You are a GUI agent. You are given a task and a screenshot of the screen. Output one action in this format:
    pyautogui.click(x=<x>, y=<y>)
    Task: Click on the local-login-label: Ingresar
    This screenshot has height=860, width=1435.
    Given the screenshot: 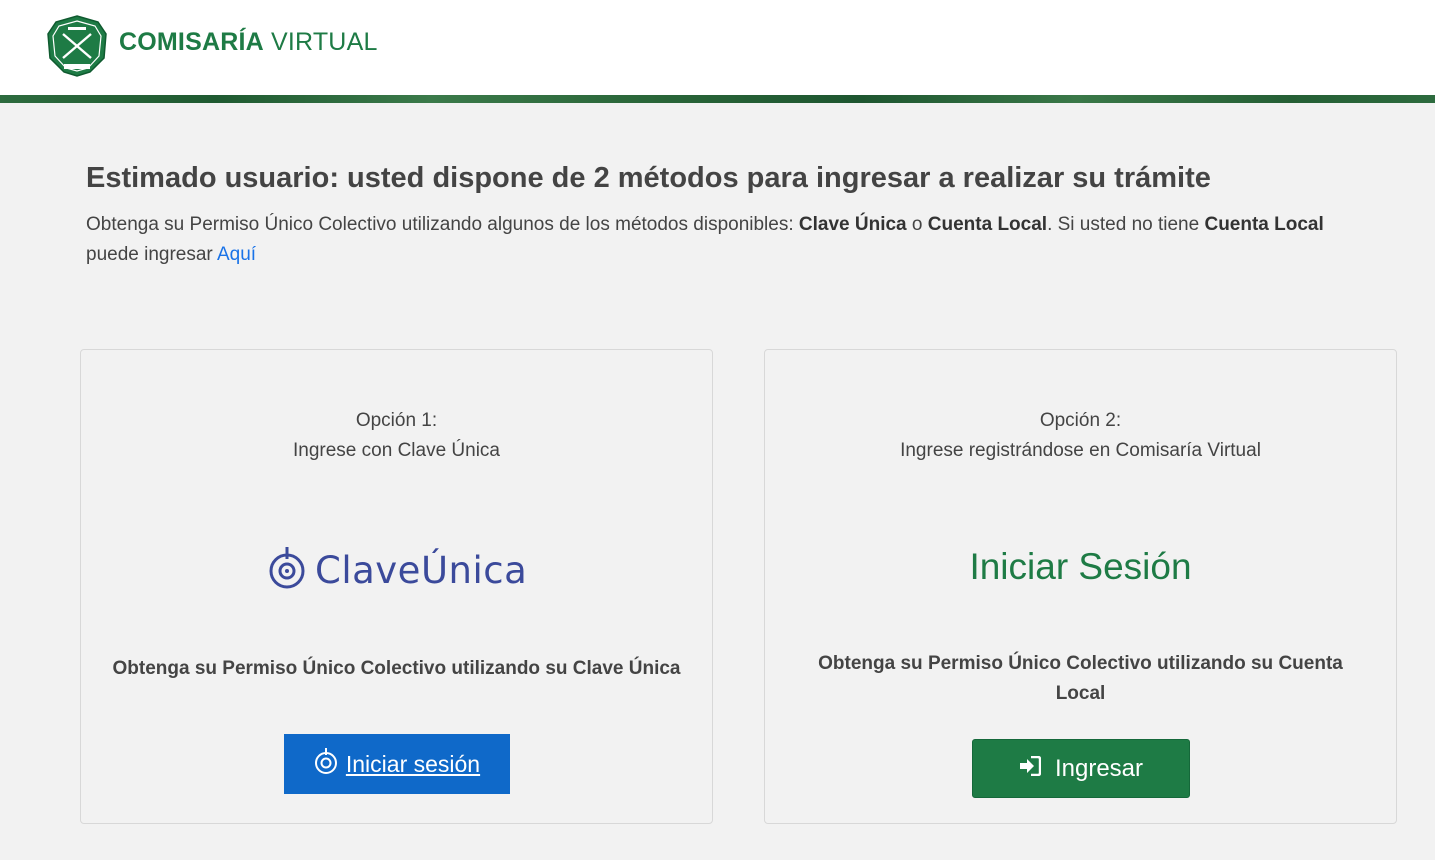 What is the action you would take?
    pyautogui.click(x=1099, y=768)
    